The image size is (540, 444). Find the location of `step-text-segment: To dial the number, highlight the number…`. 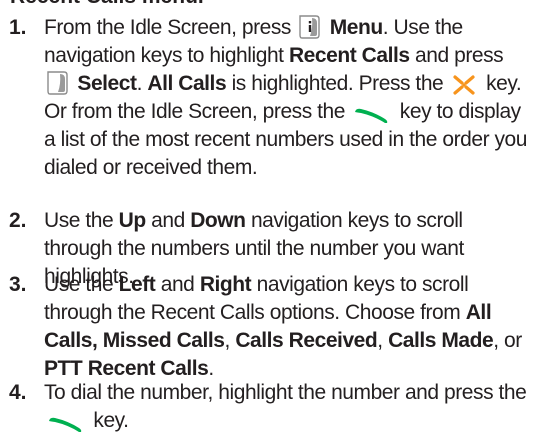

step-text-segment: To dial the number, highlight the number… is located at coordinates (285, 392).